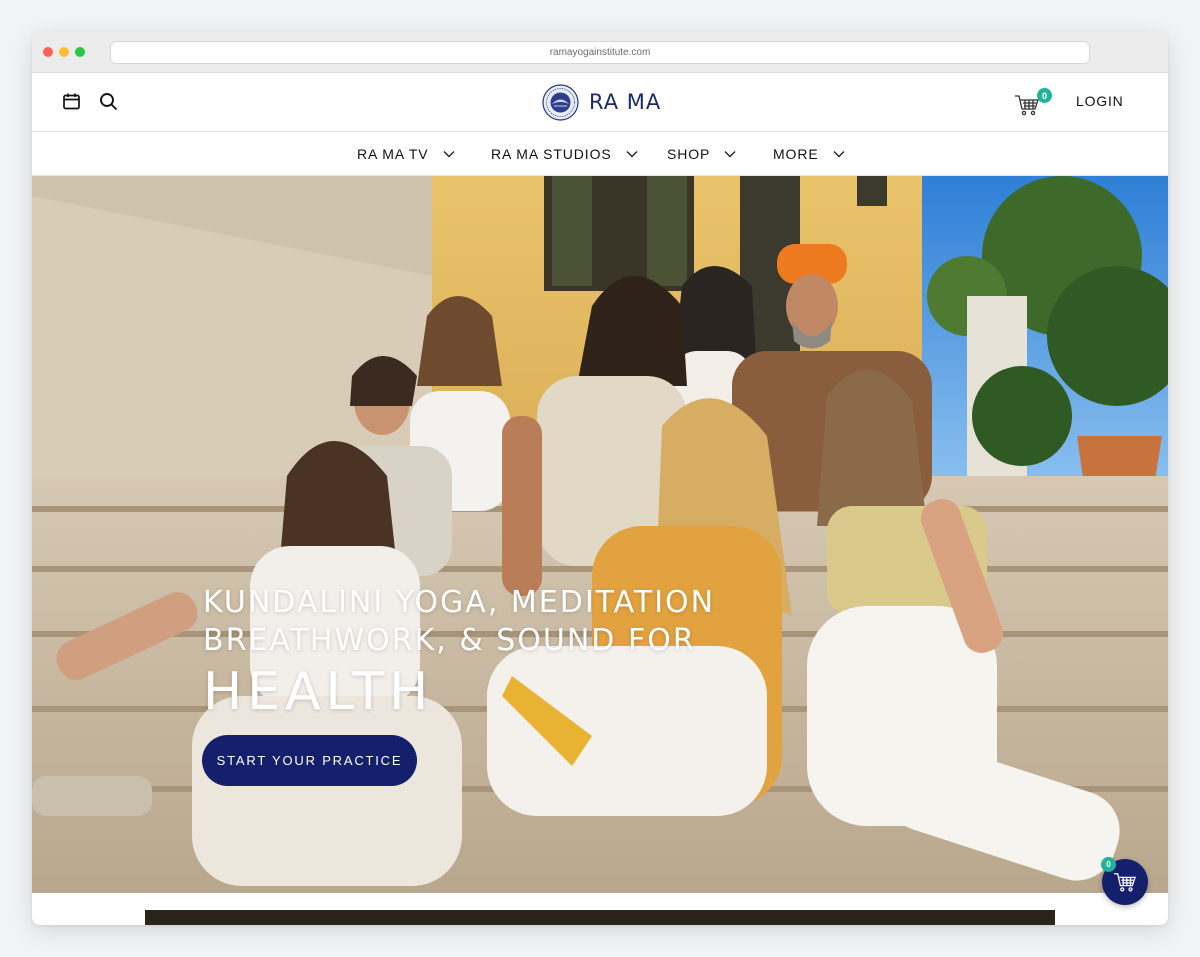 The height and width of the screenshot is (957, 1200). Describe the element at coordinates (560, 102) in the screenshot. I see `logo-emblem-icon` at that location.